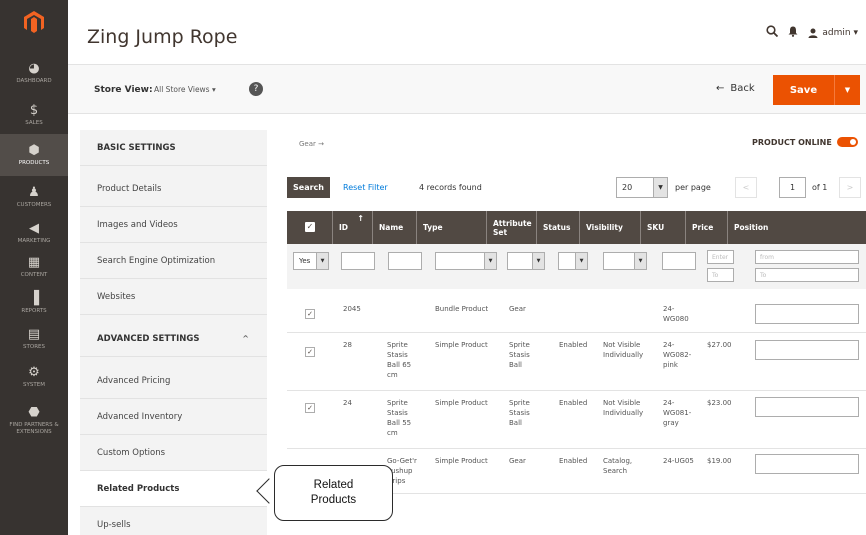  What do you see at coordinates (173, 261) in the screenshot?
I see `sidebar-item-seo: Search Engine Optimization` at bounding box center [173, 261].